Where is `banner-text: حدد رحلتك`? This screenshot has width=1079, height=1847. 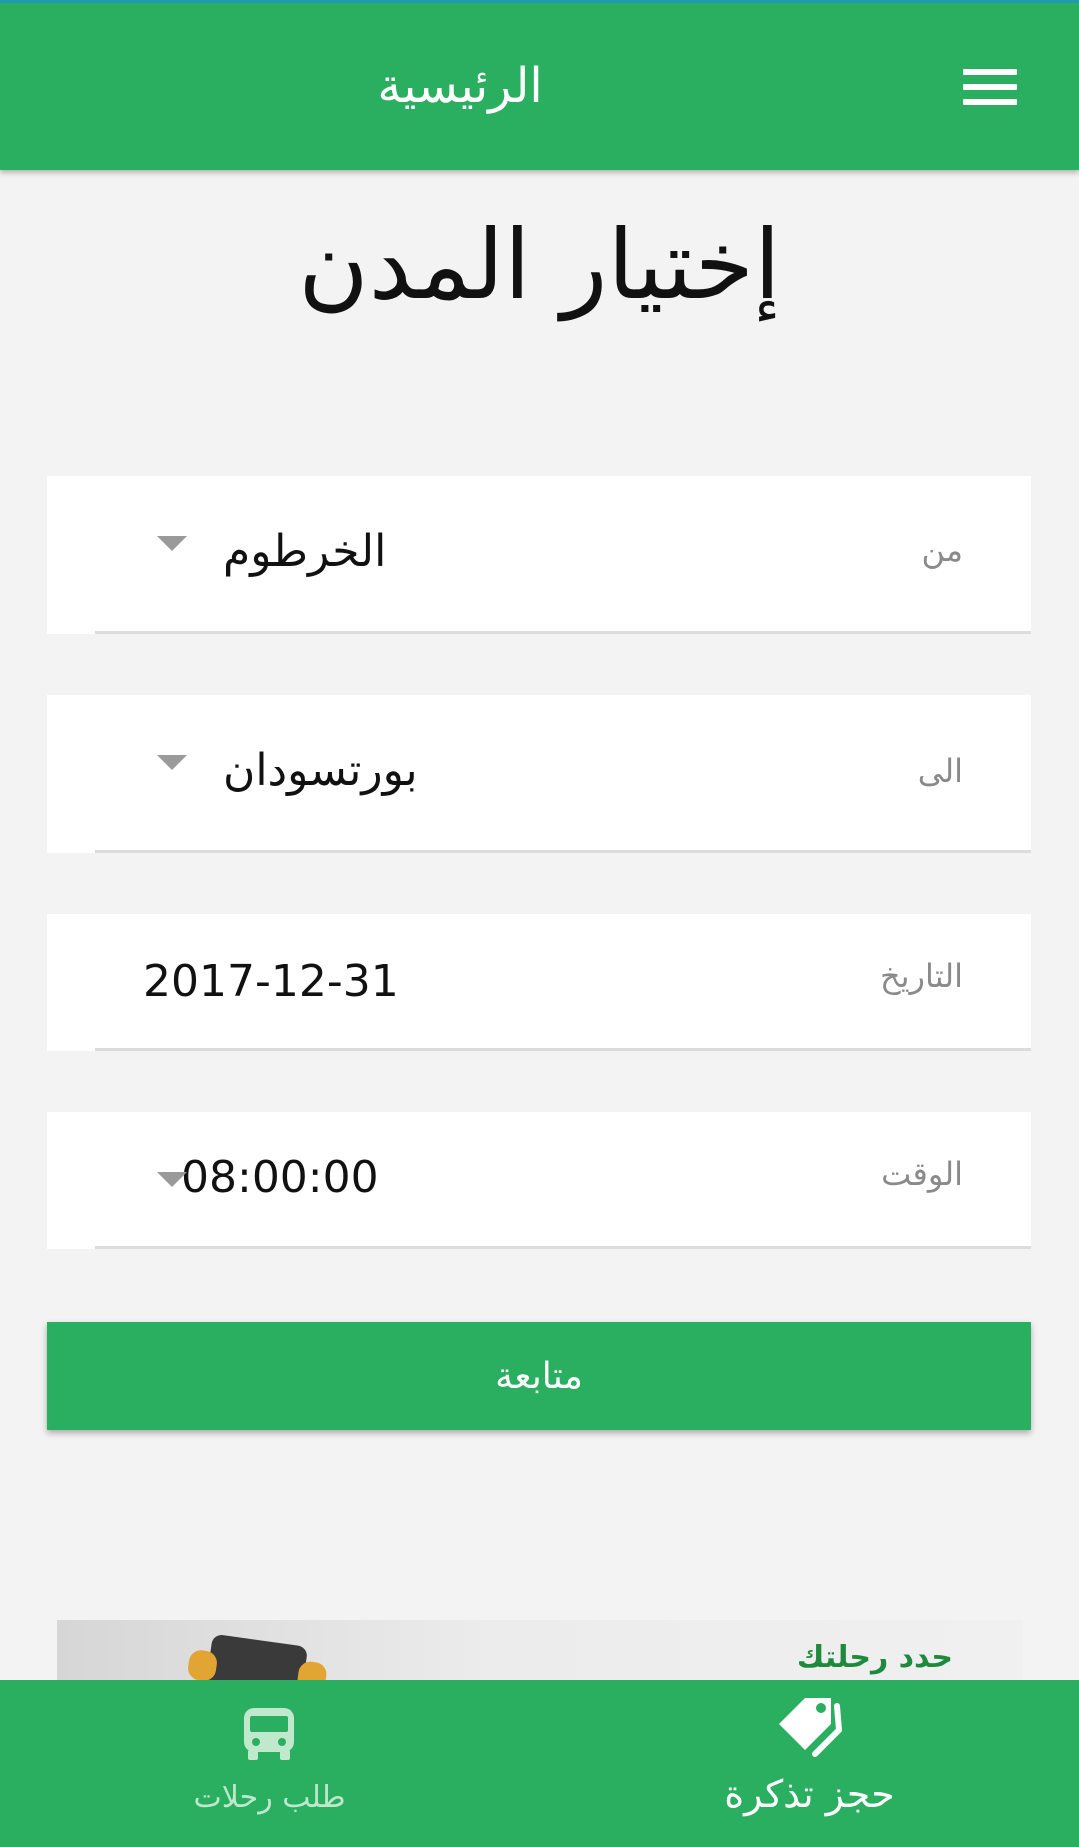
banner-text: حدد رحلتك is located at coordinates (874, 1657).